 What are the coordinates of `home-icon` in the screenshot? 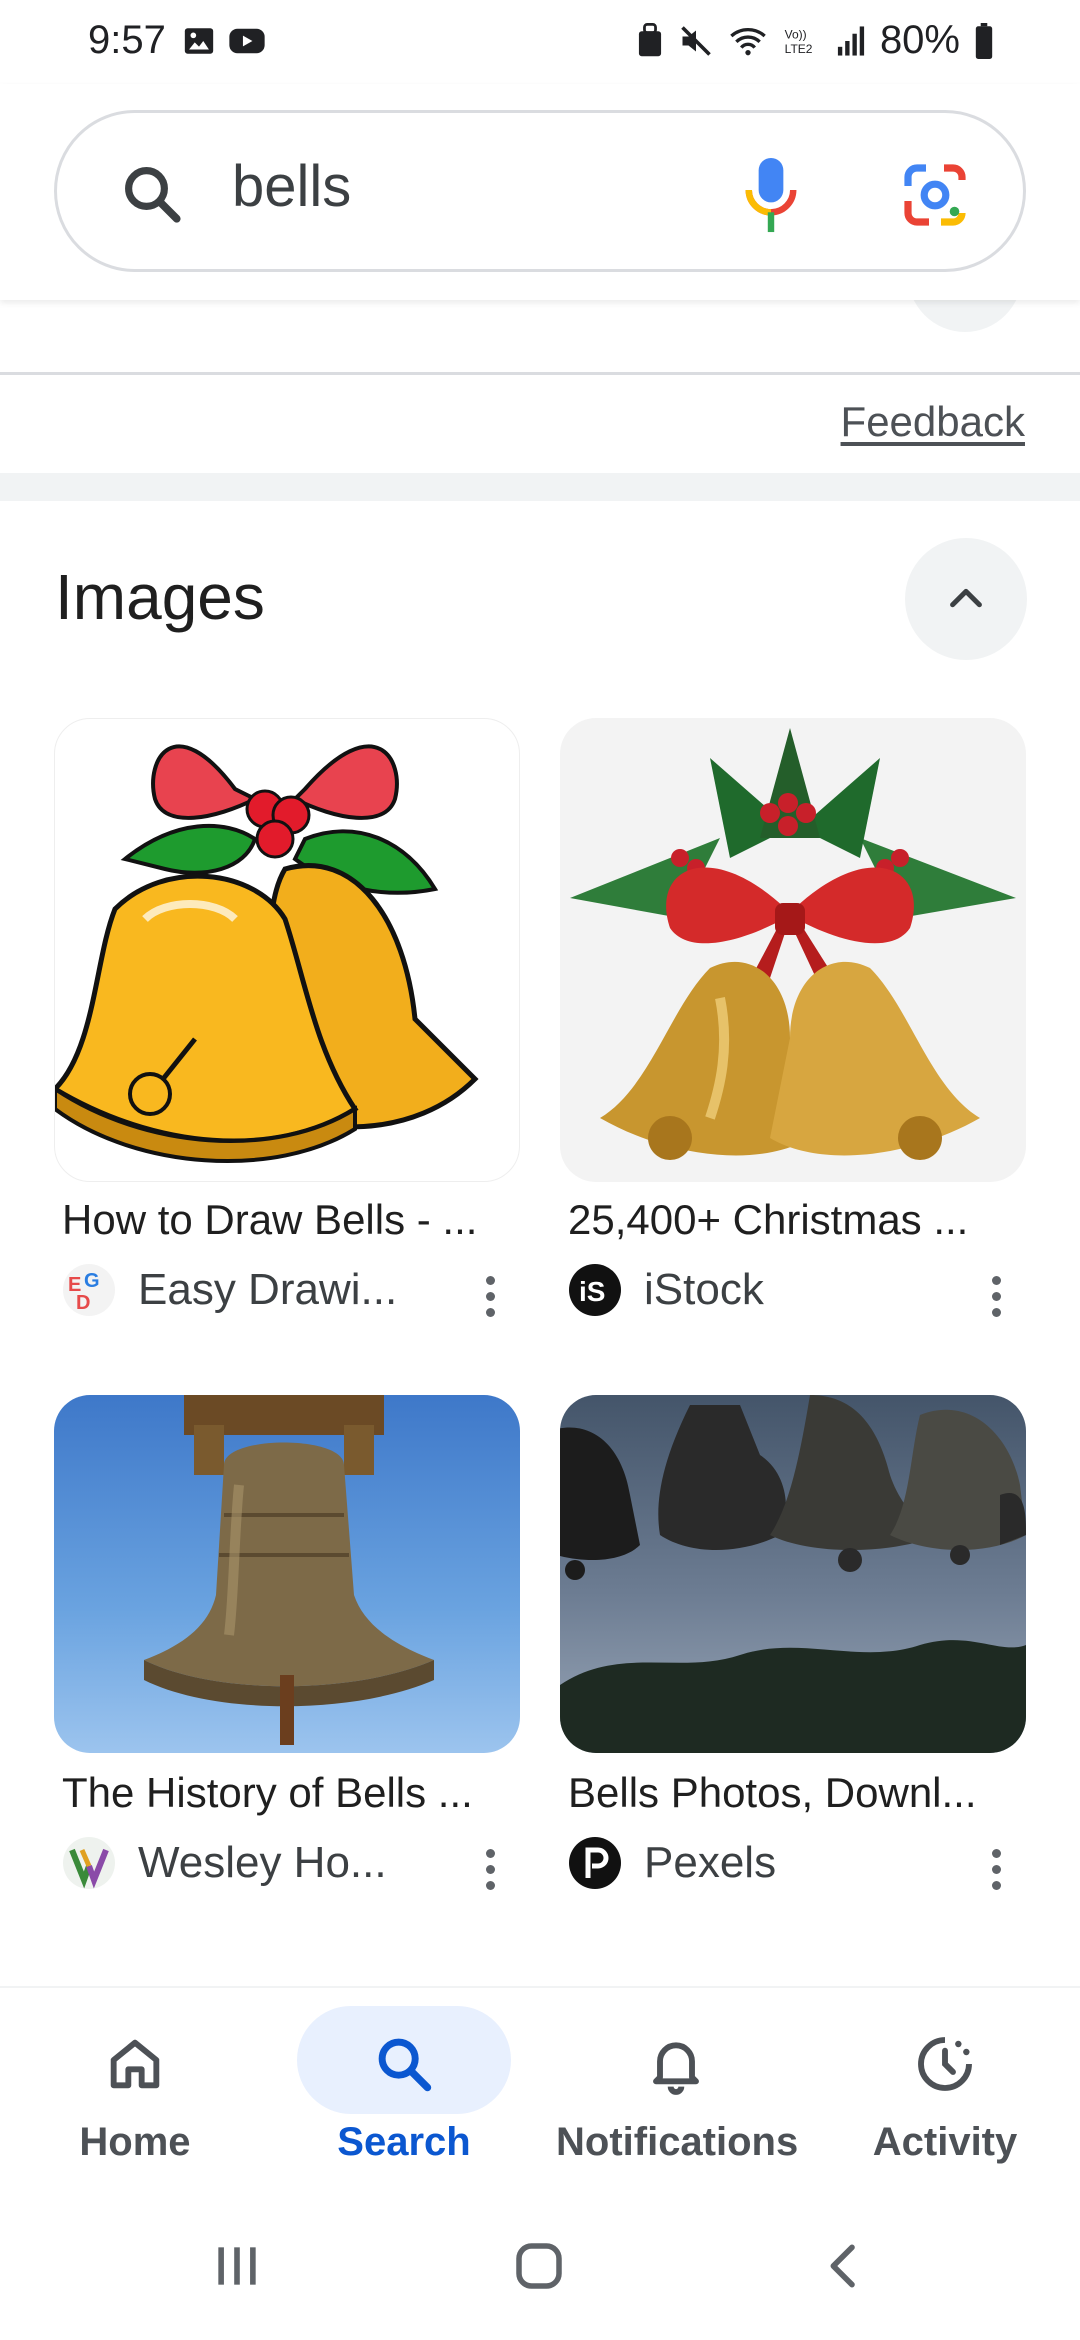 It's located at (135, 2064).